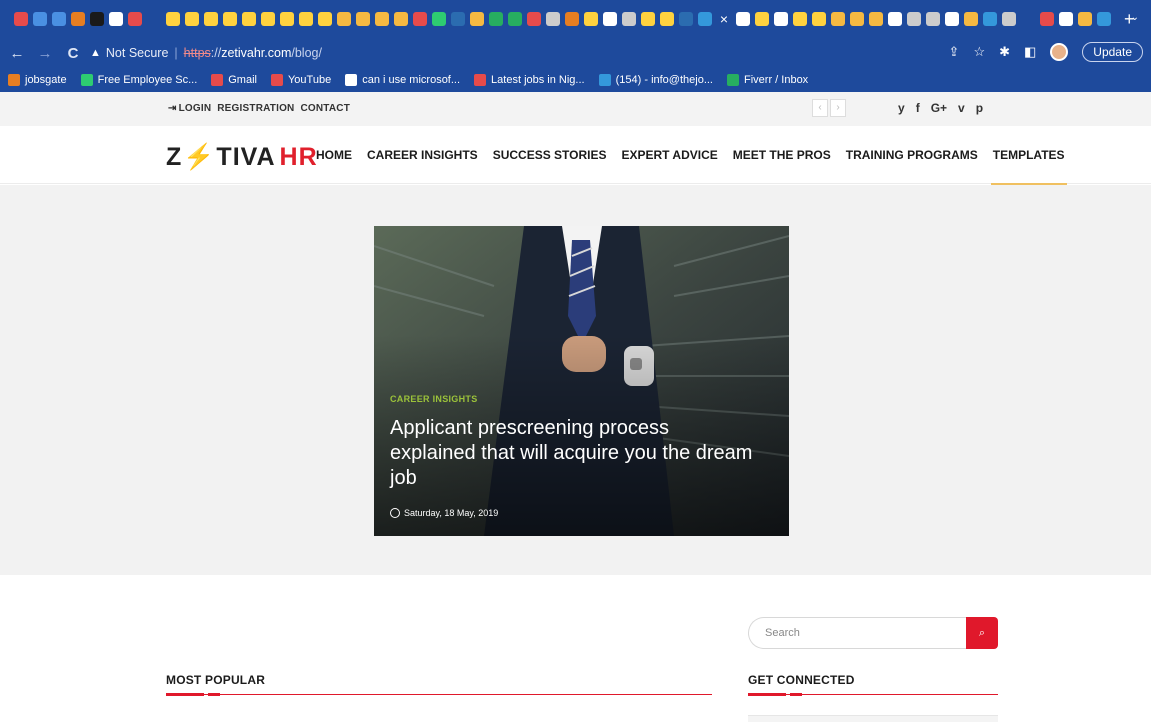 Image resolution: width=1151 pixels, height=722 pixels. I want to click on login-link: ⇥ LOGIN, so click(189, 108).